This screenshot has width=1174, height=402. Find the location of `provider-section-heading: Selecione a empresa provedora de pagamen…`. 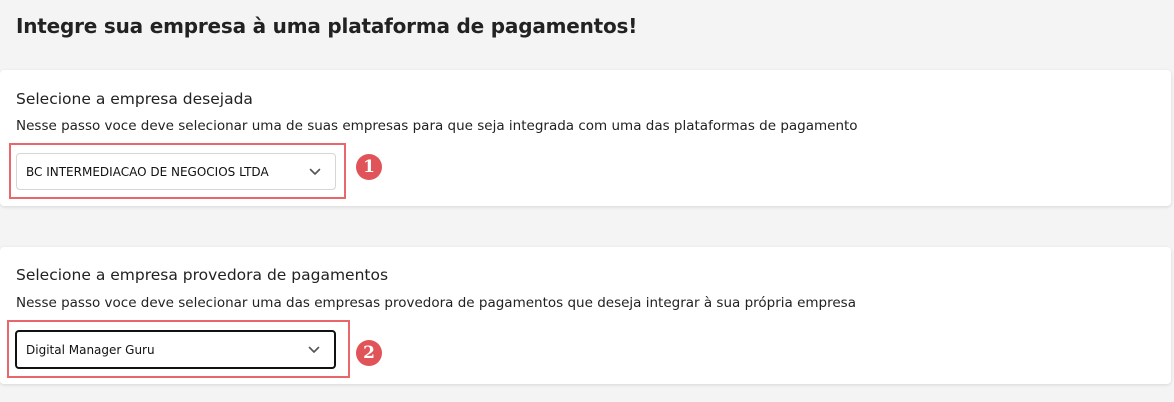

provider-section-heading: Selecione a empresa provedora de pagamen… is located at coordinates (202, 275).